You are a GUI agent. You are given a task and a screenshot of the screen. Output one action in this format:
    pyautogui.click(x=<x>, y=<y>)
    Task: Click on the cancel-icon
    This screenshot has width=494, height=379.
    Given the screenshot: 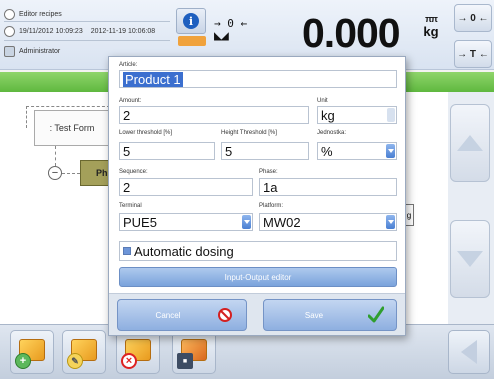 What is the action you would take?
    pyautogui.click(x=225, y=315)
    